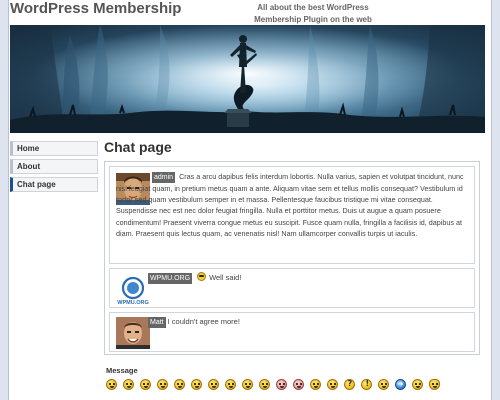  What do you see at coordinates (315, 384) in the screenshot?
I see `evil-icon` at bounding box center [315, 384].